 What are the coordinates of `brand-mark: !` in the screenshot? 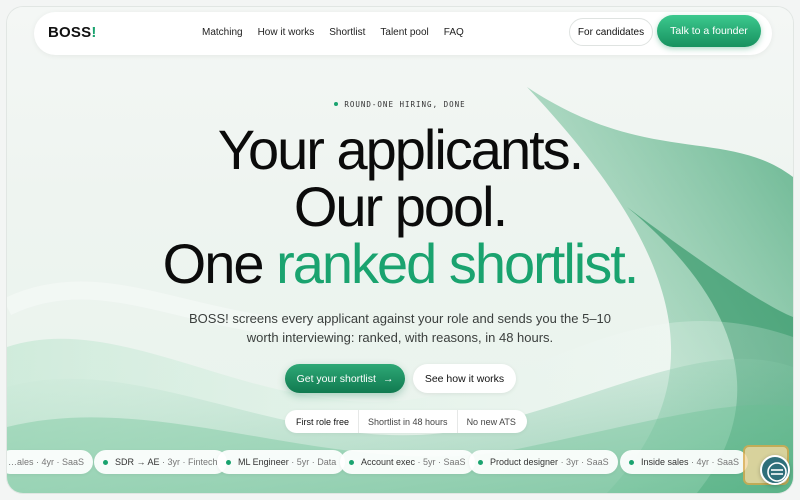 It's located at (94, 32).